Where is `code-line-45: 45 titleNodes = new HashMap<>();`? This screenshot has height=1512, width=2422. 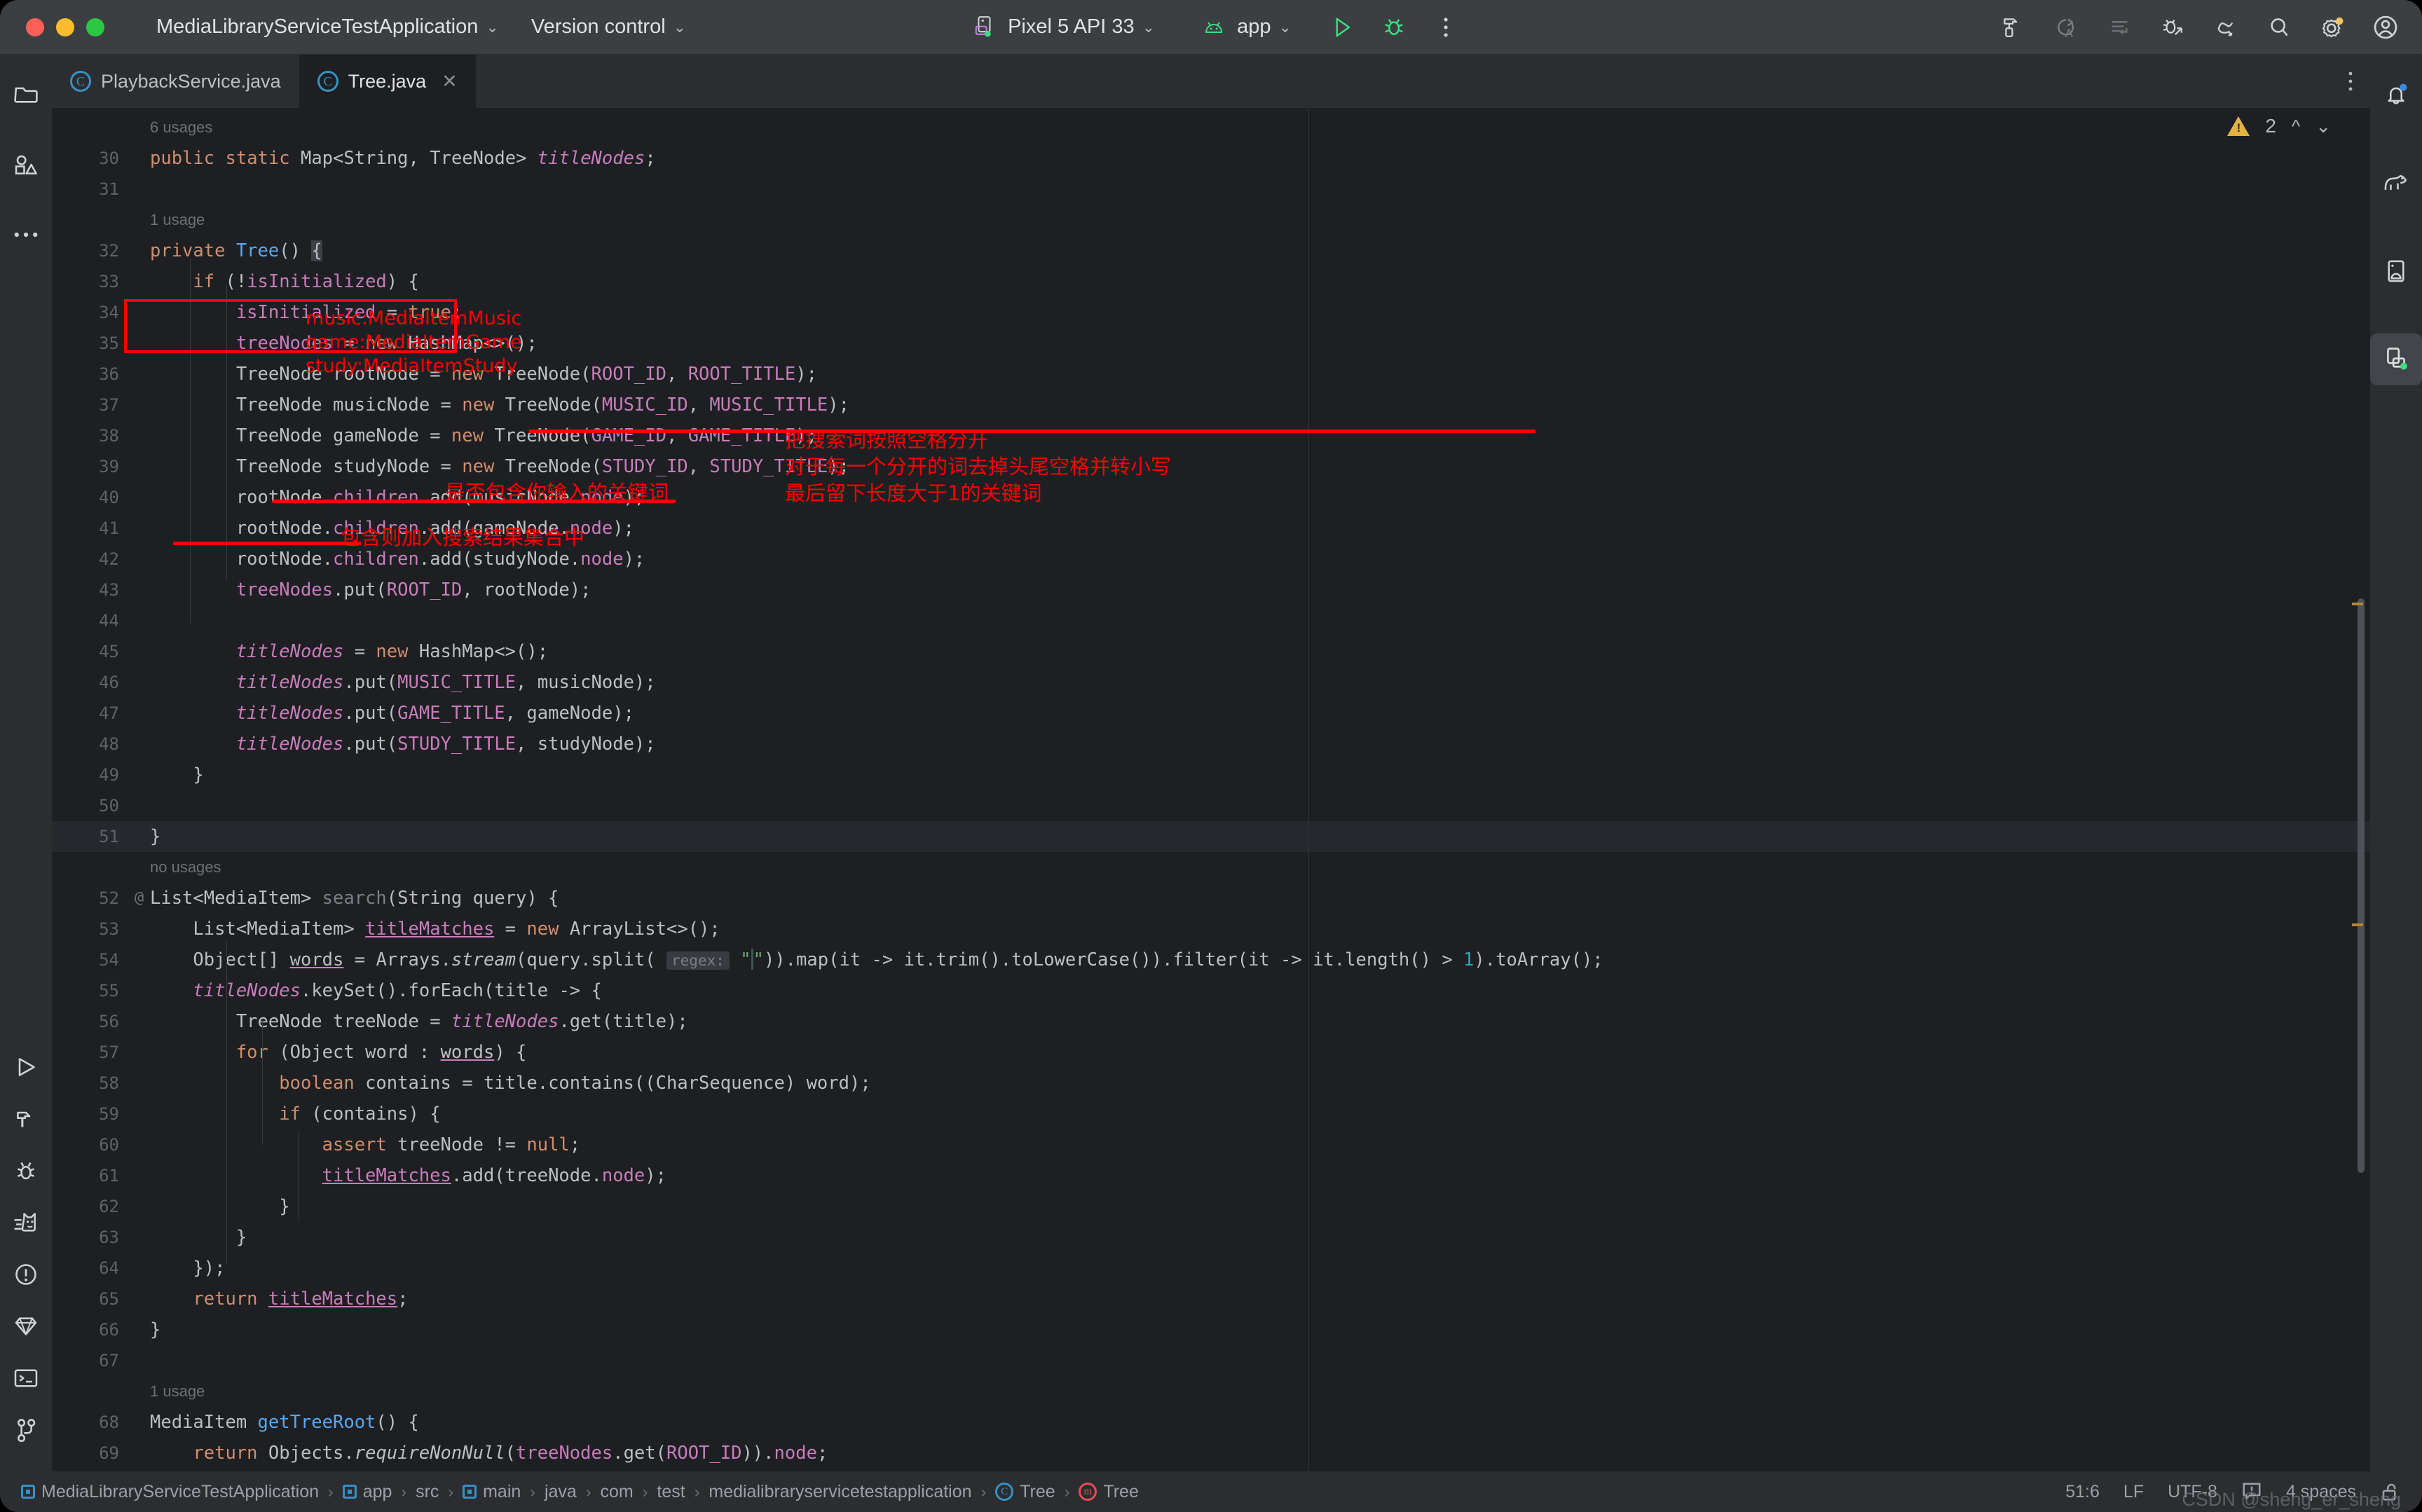 code-line-45: 45 titleNodes = new HashMap<>(); is located at coordinates (1211, 651).